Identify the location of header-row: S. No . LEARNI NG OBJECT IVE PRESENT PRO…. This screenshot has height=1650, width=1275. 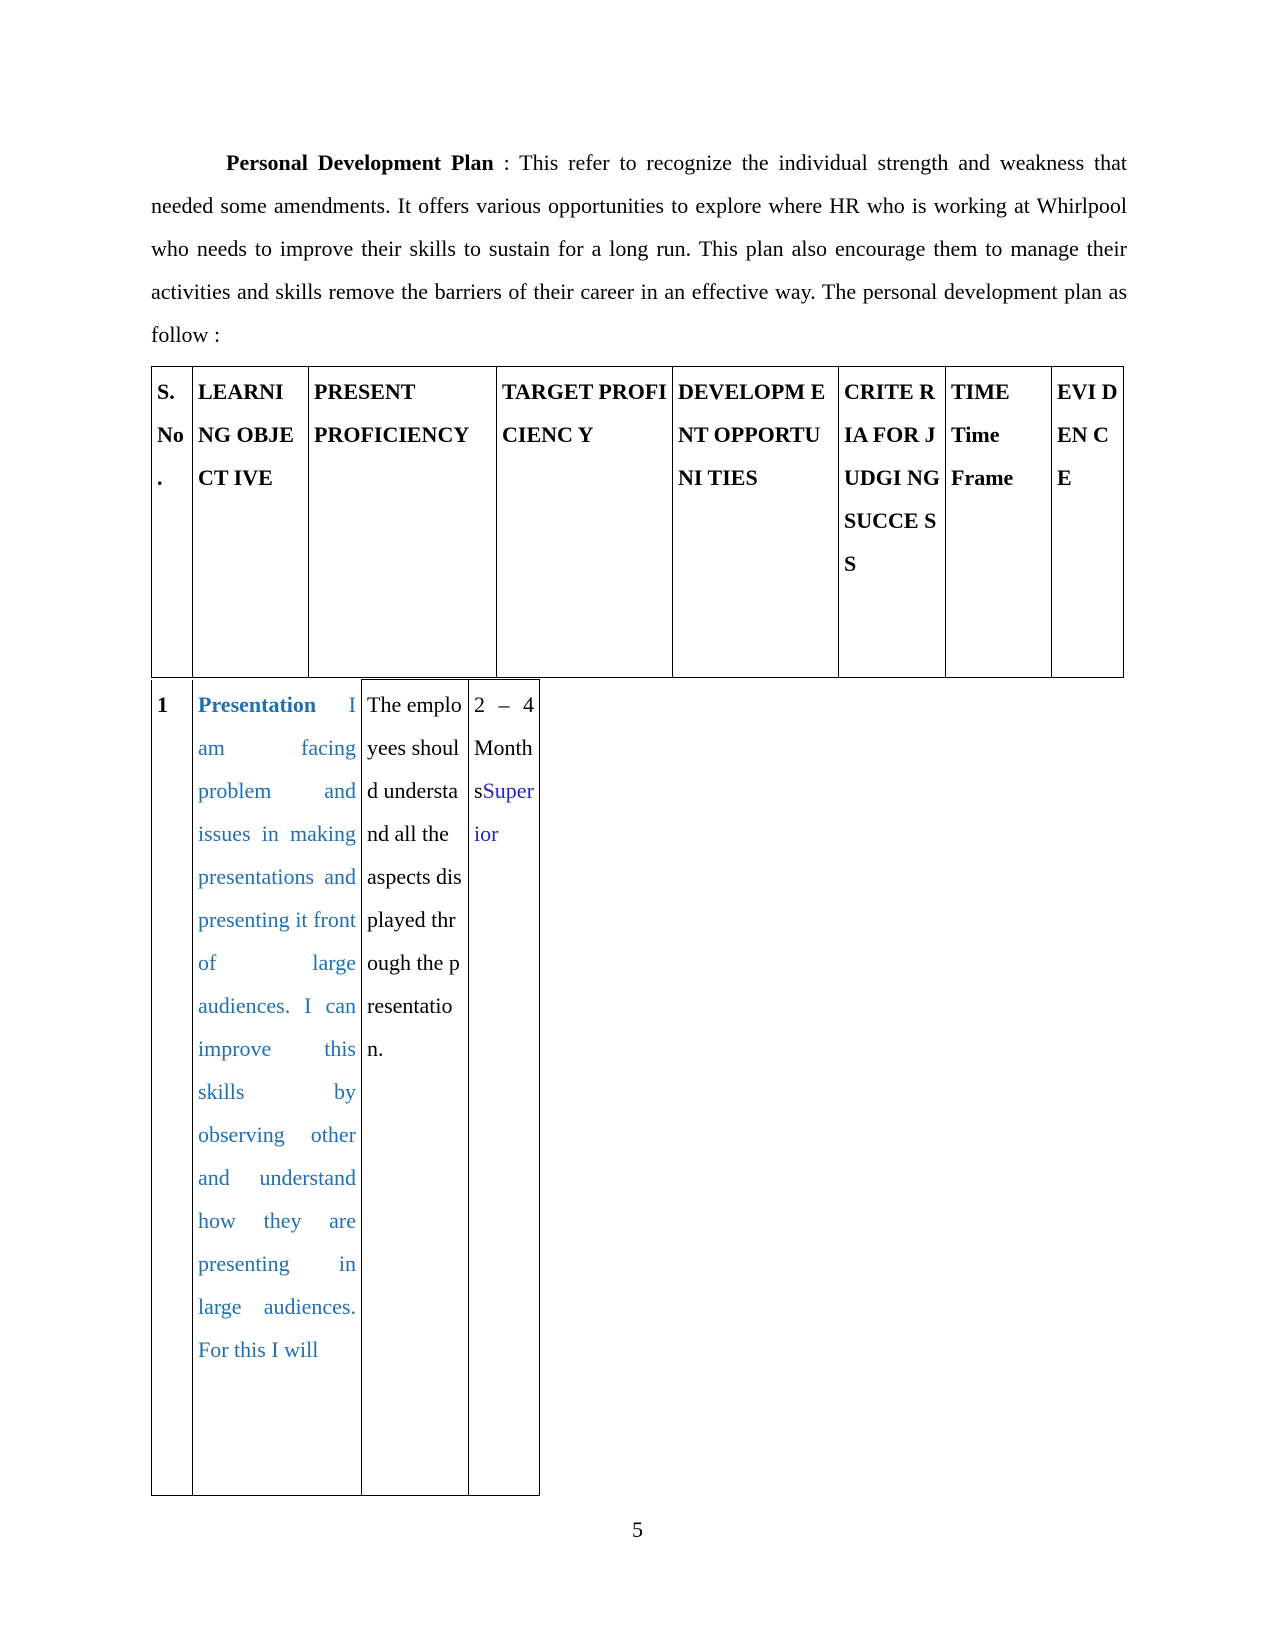
(637, 522).